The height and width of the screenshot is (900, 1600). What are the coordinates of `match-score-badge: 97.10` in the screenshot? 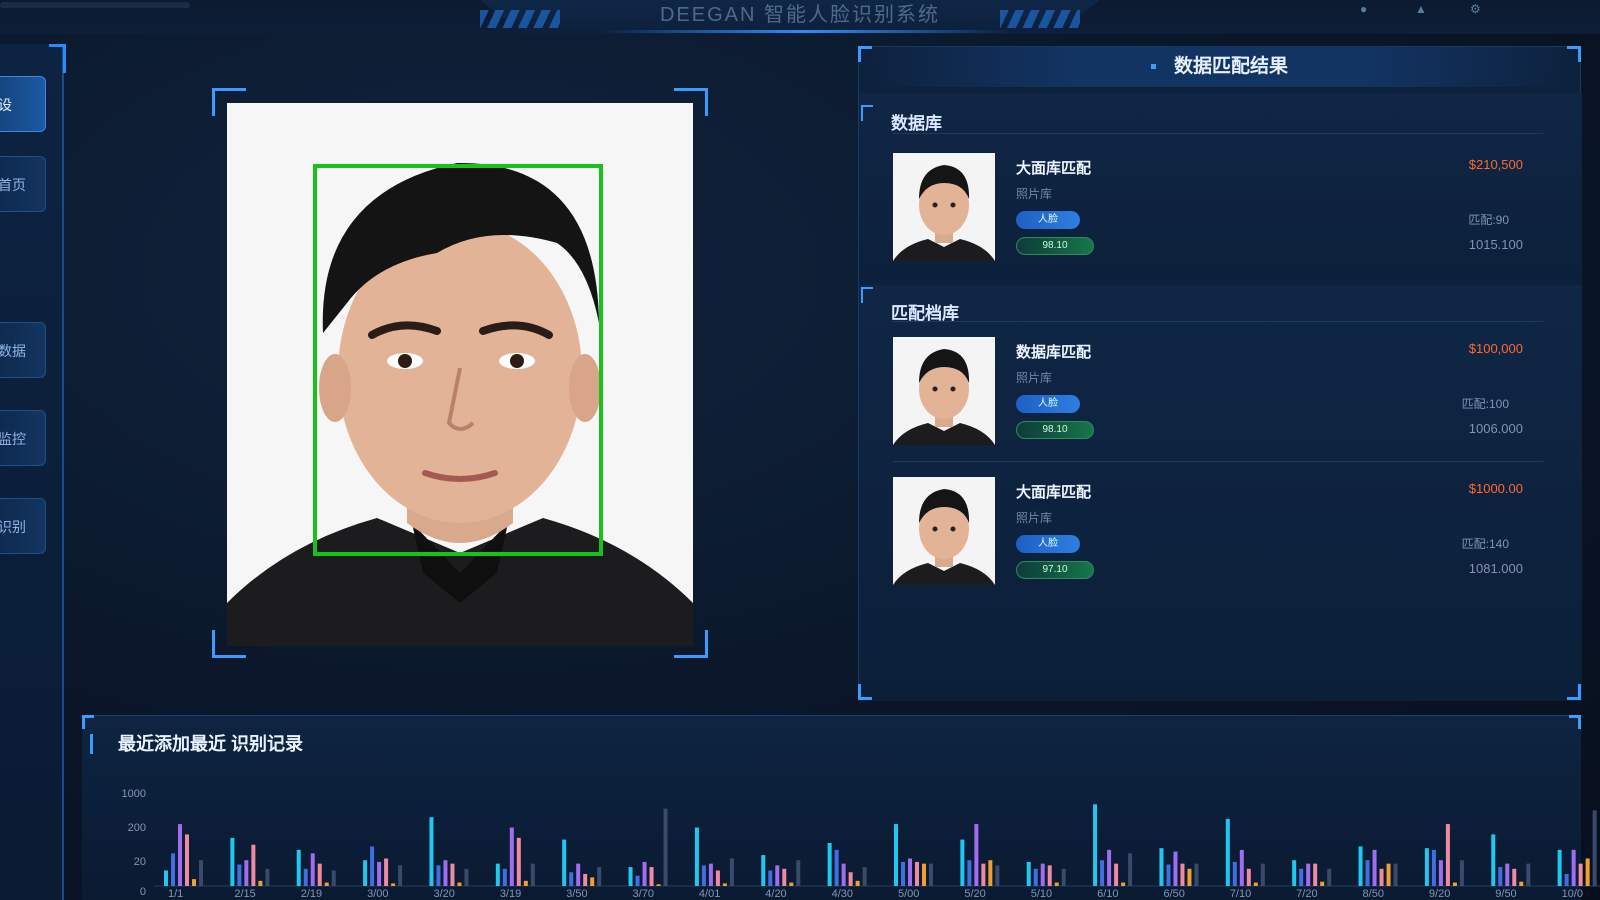 It's located at (1055, 570).